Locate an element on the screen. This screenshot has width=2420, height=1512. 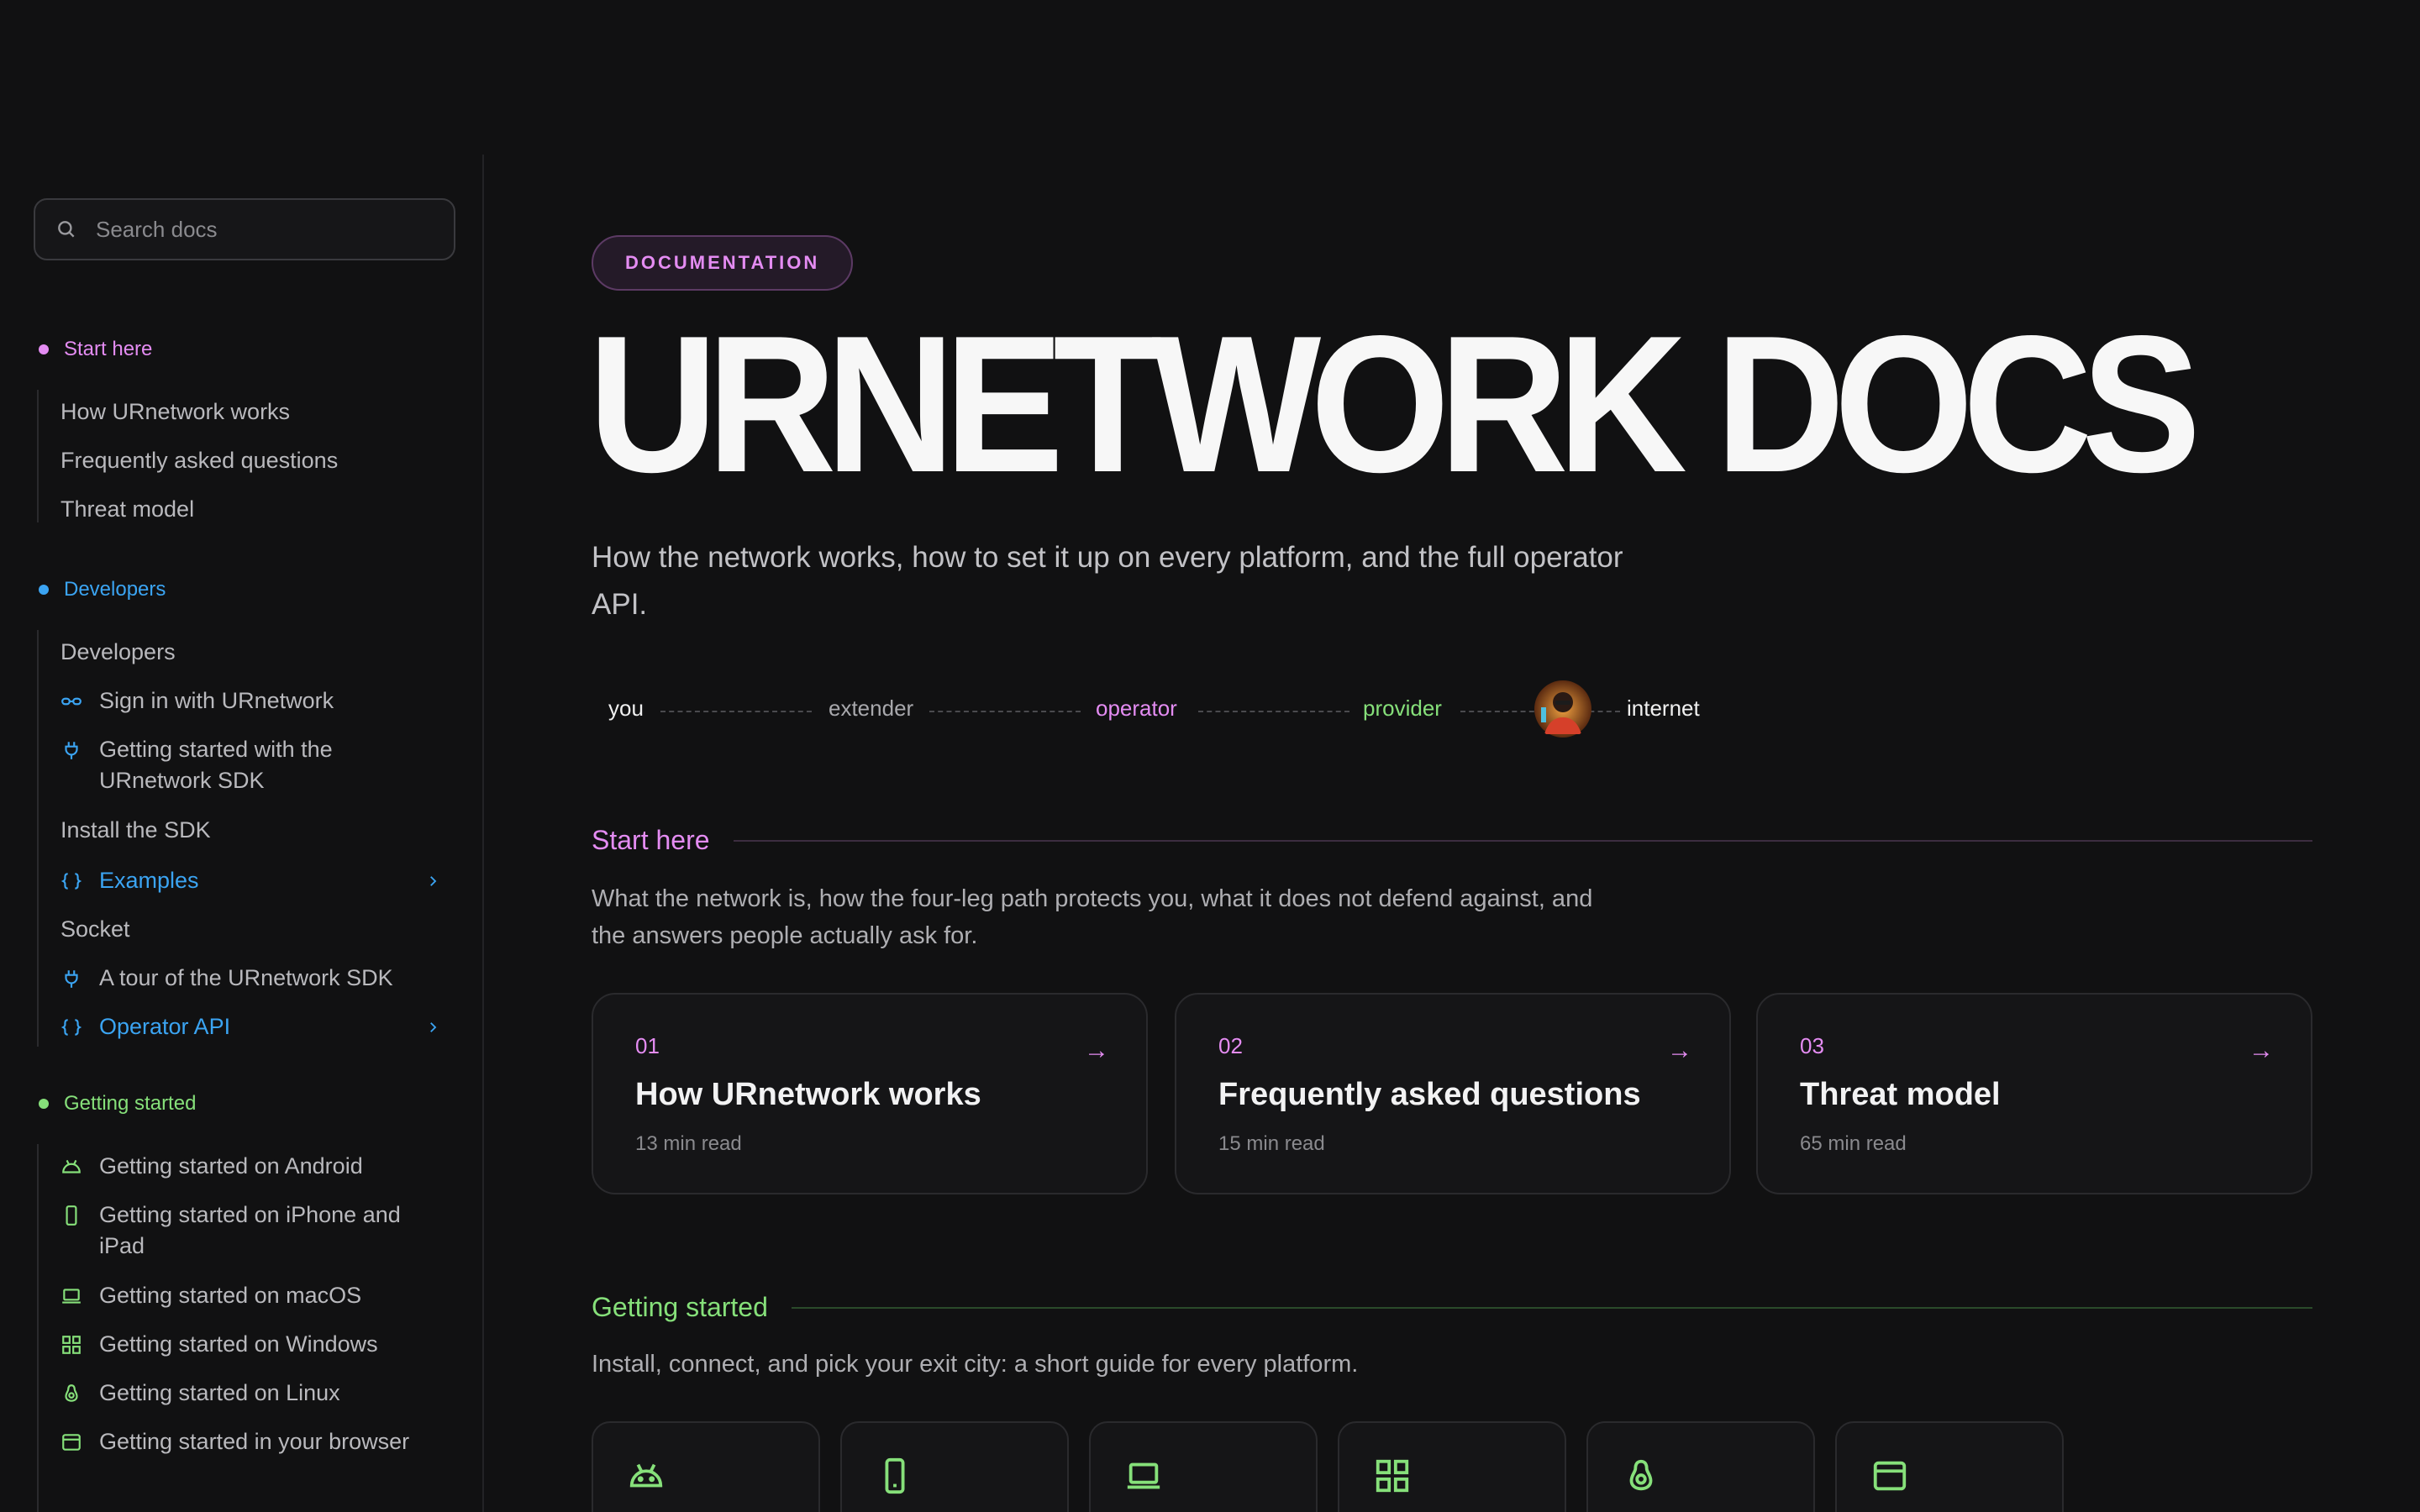
sidebar-group-developers: Developers is located at coordinates (102, 589).